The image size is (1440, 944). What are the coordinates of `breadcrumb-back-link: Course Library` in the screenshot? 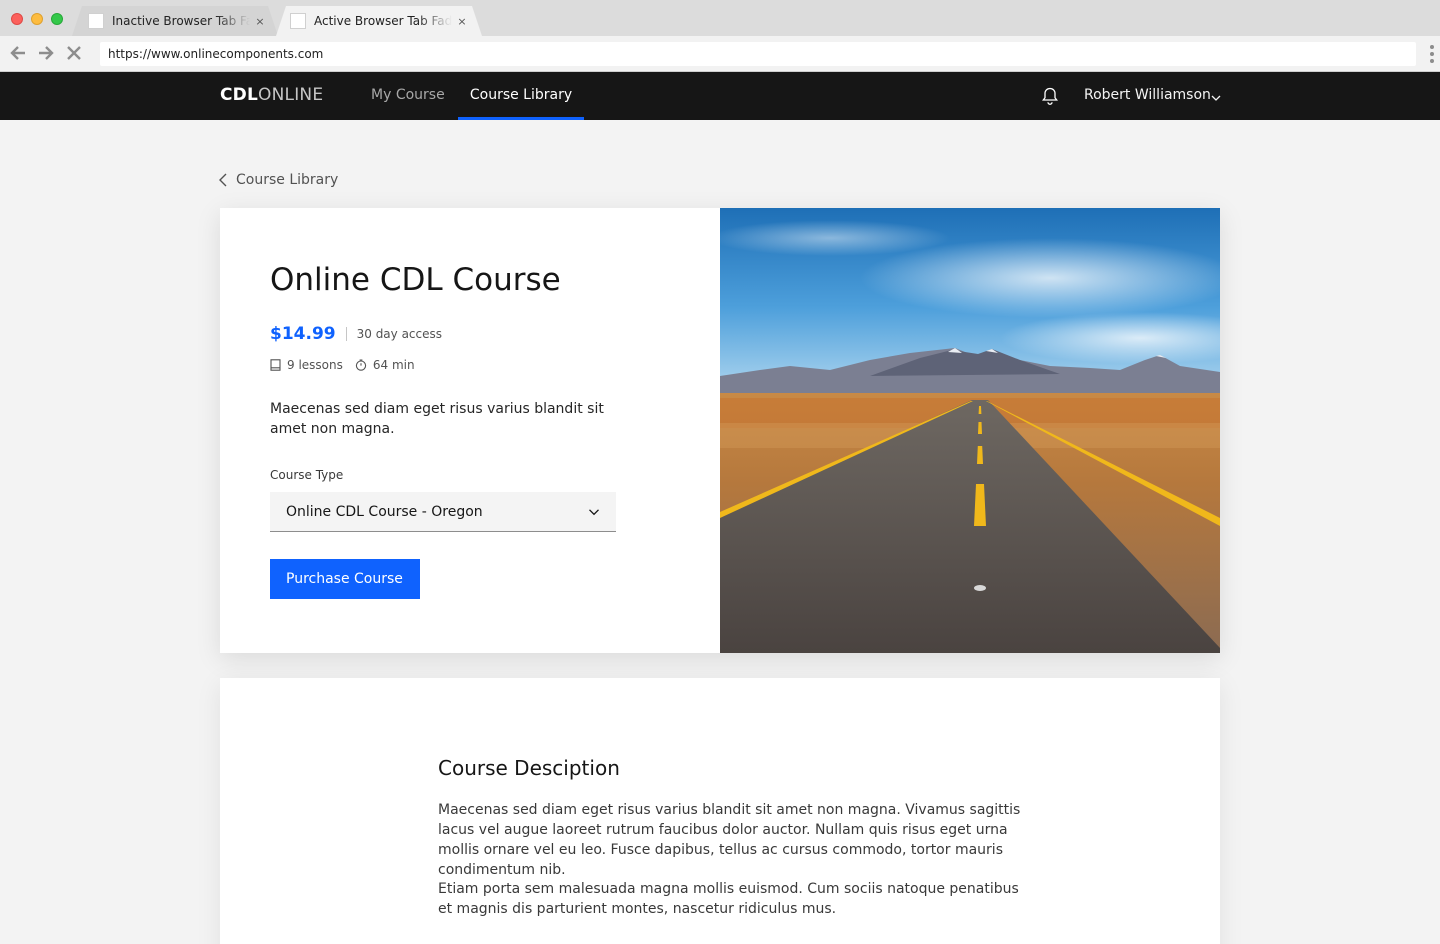 It's located at (278, 180).